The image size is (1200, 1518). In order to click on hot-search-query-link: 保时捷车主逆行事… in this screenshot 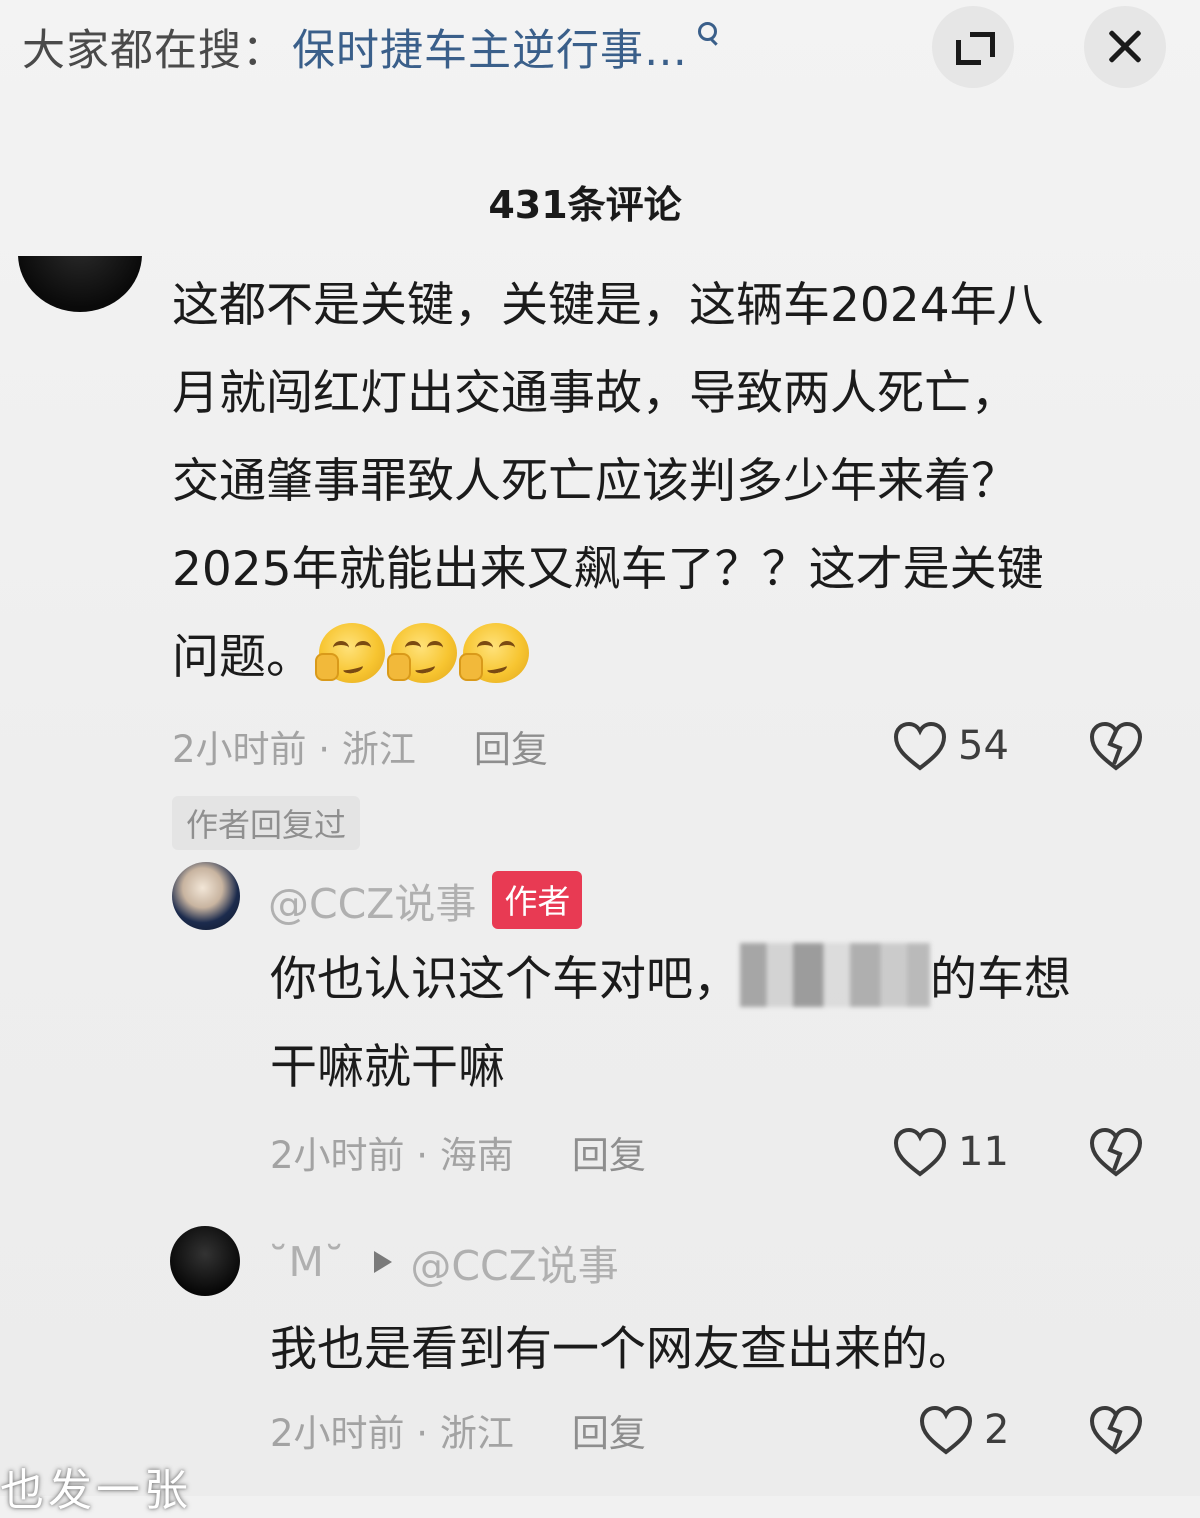, I will do `click(490, 47)`.